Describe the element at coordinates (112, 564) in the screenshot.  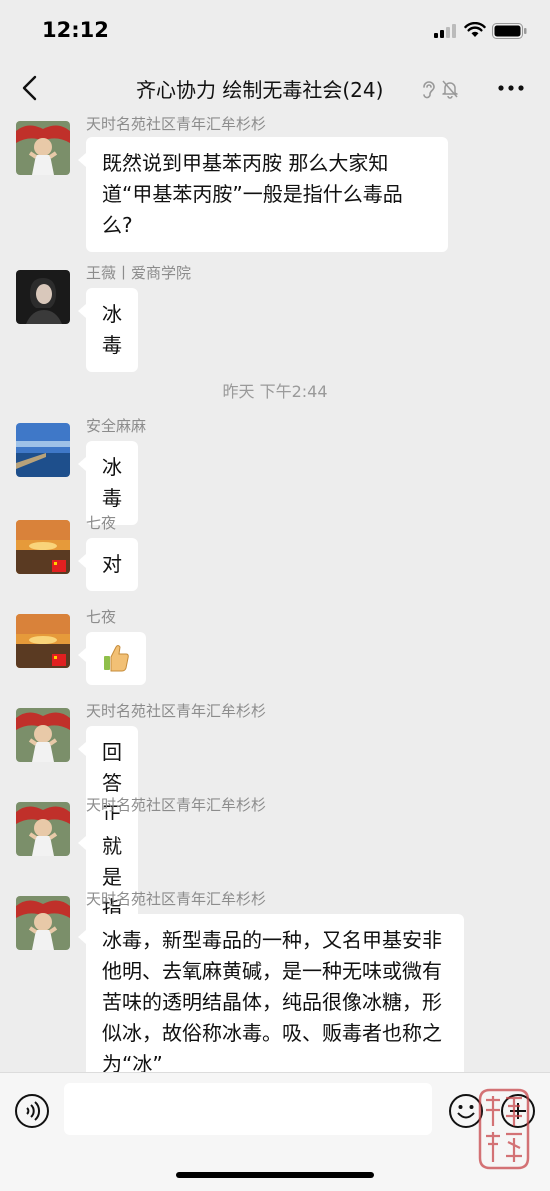
I see `message-text: 对` at that location.